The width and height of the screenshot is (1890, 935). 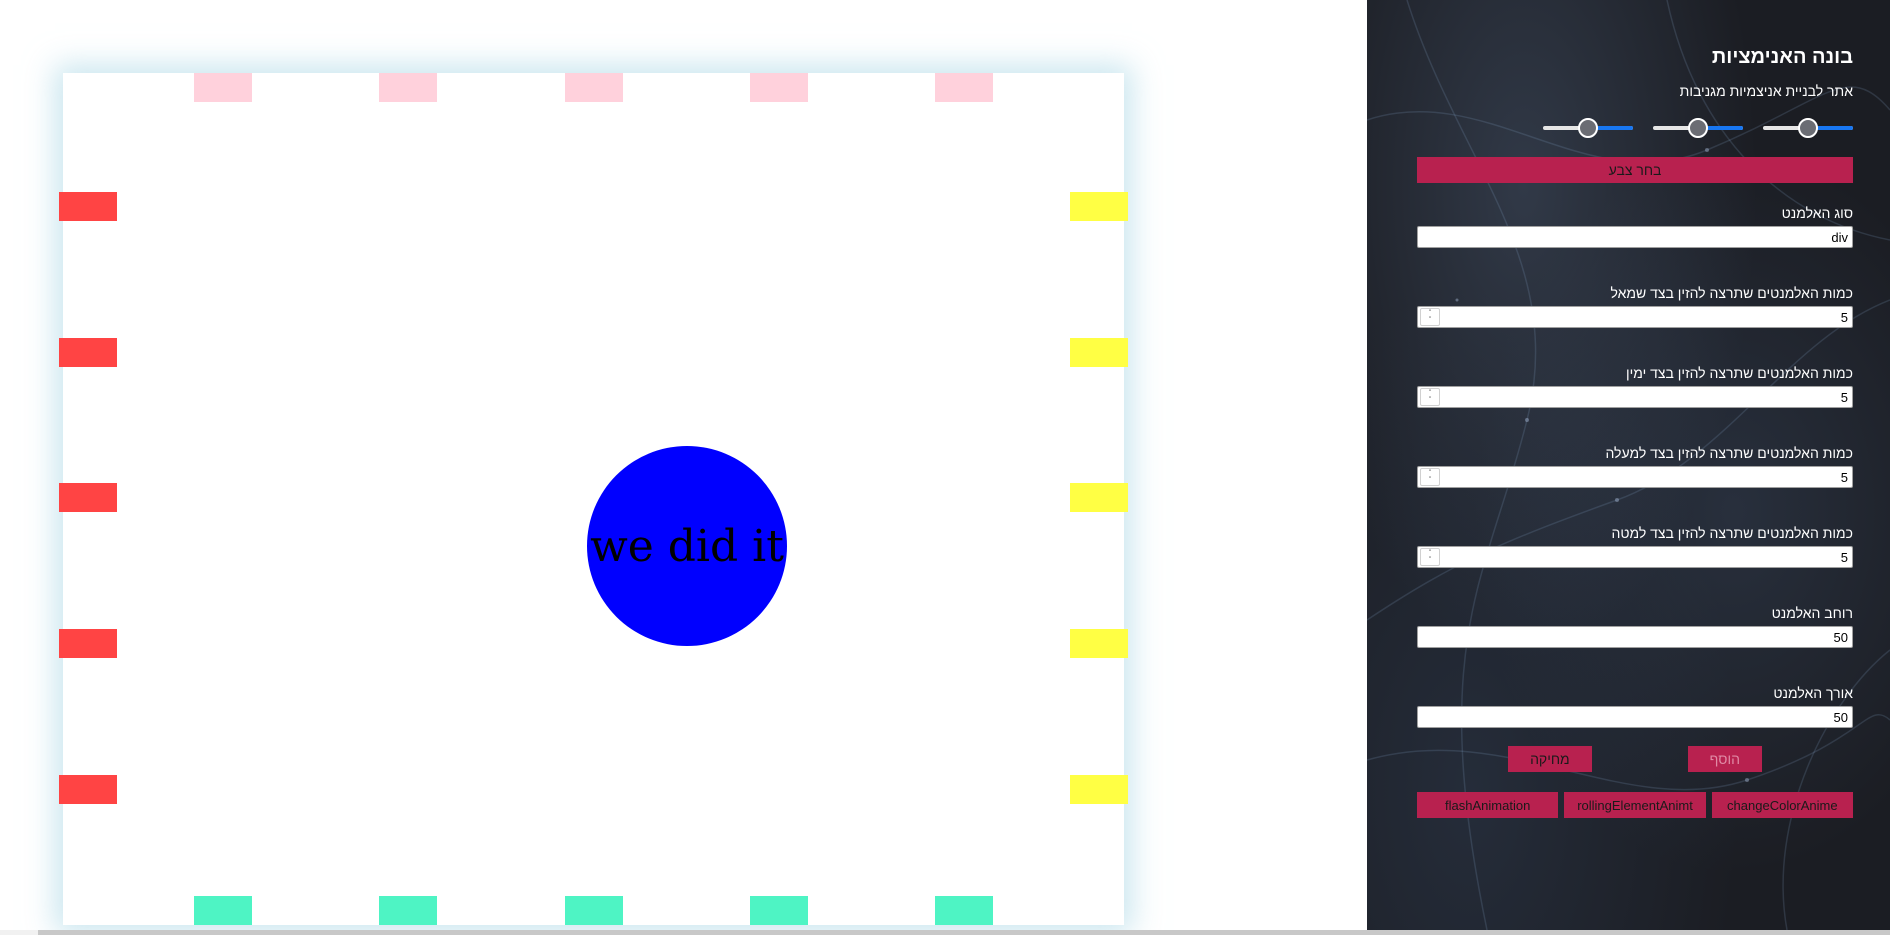 I want to click on count-left-field: כמות האלמנטים שתרצה להזין בצד שמאל 5 ˄ ˅, so click(x=1635, y=306).